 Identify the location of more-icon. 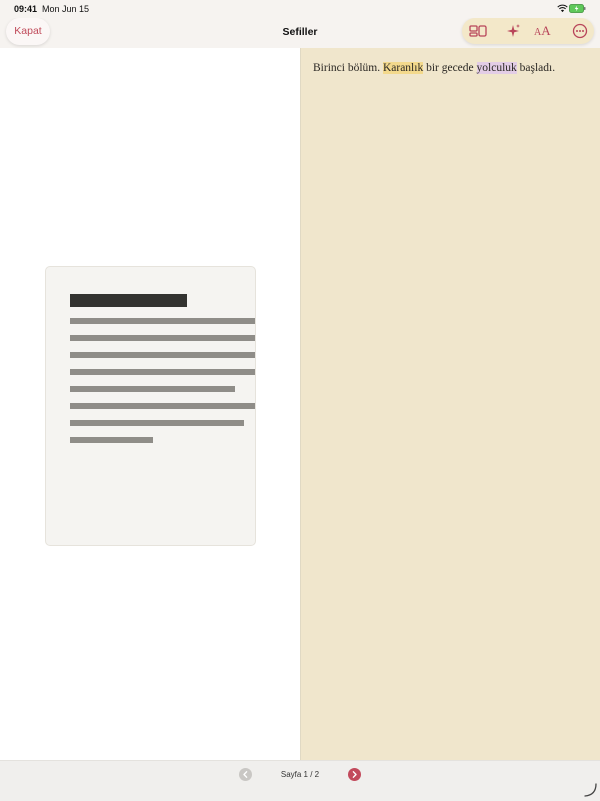
(580, 31).